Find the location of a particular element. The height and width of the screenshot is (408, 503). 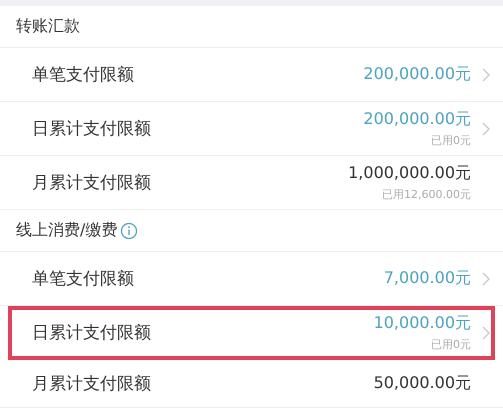

limit-value: 50,000.00元 is located at coordinates (422, 383).